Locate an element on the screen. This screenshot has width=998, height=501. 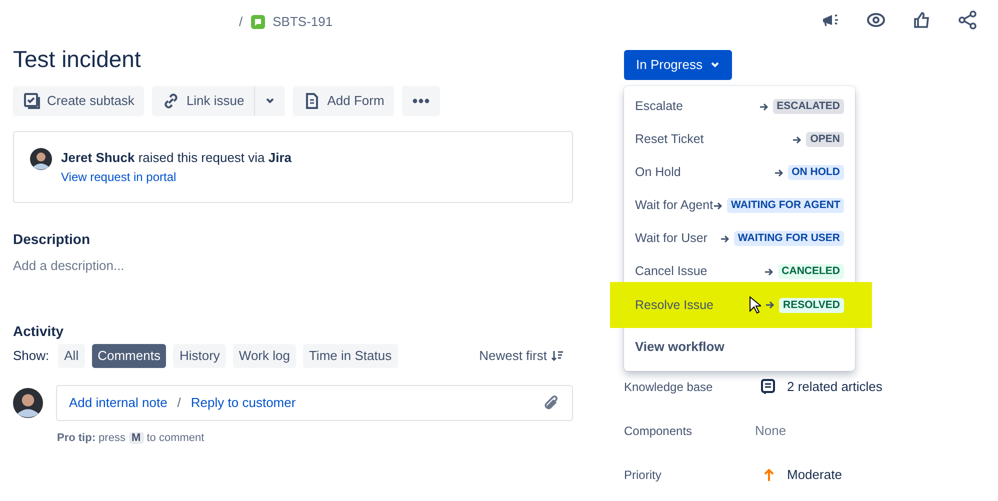
filter-tab: All is located at coordinates (71, 356).